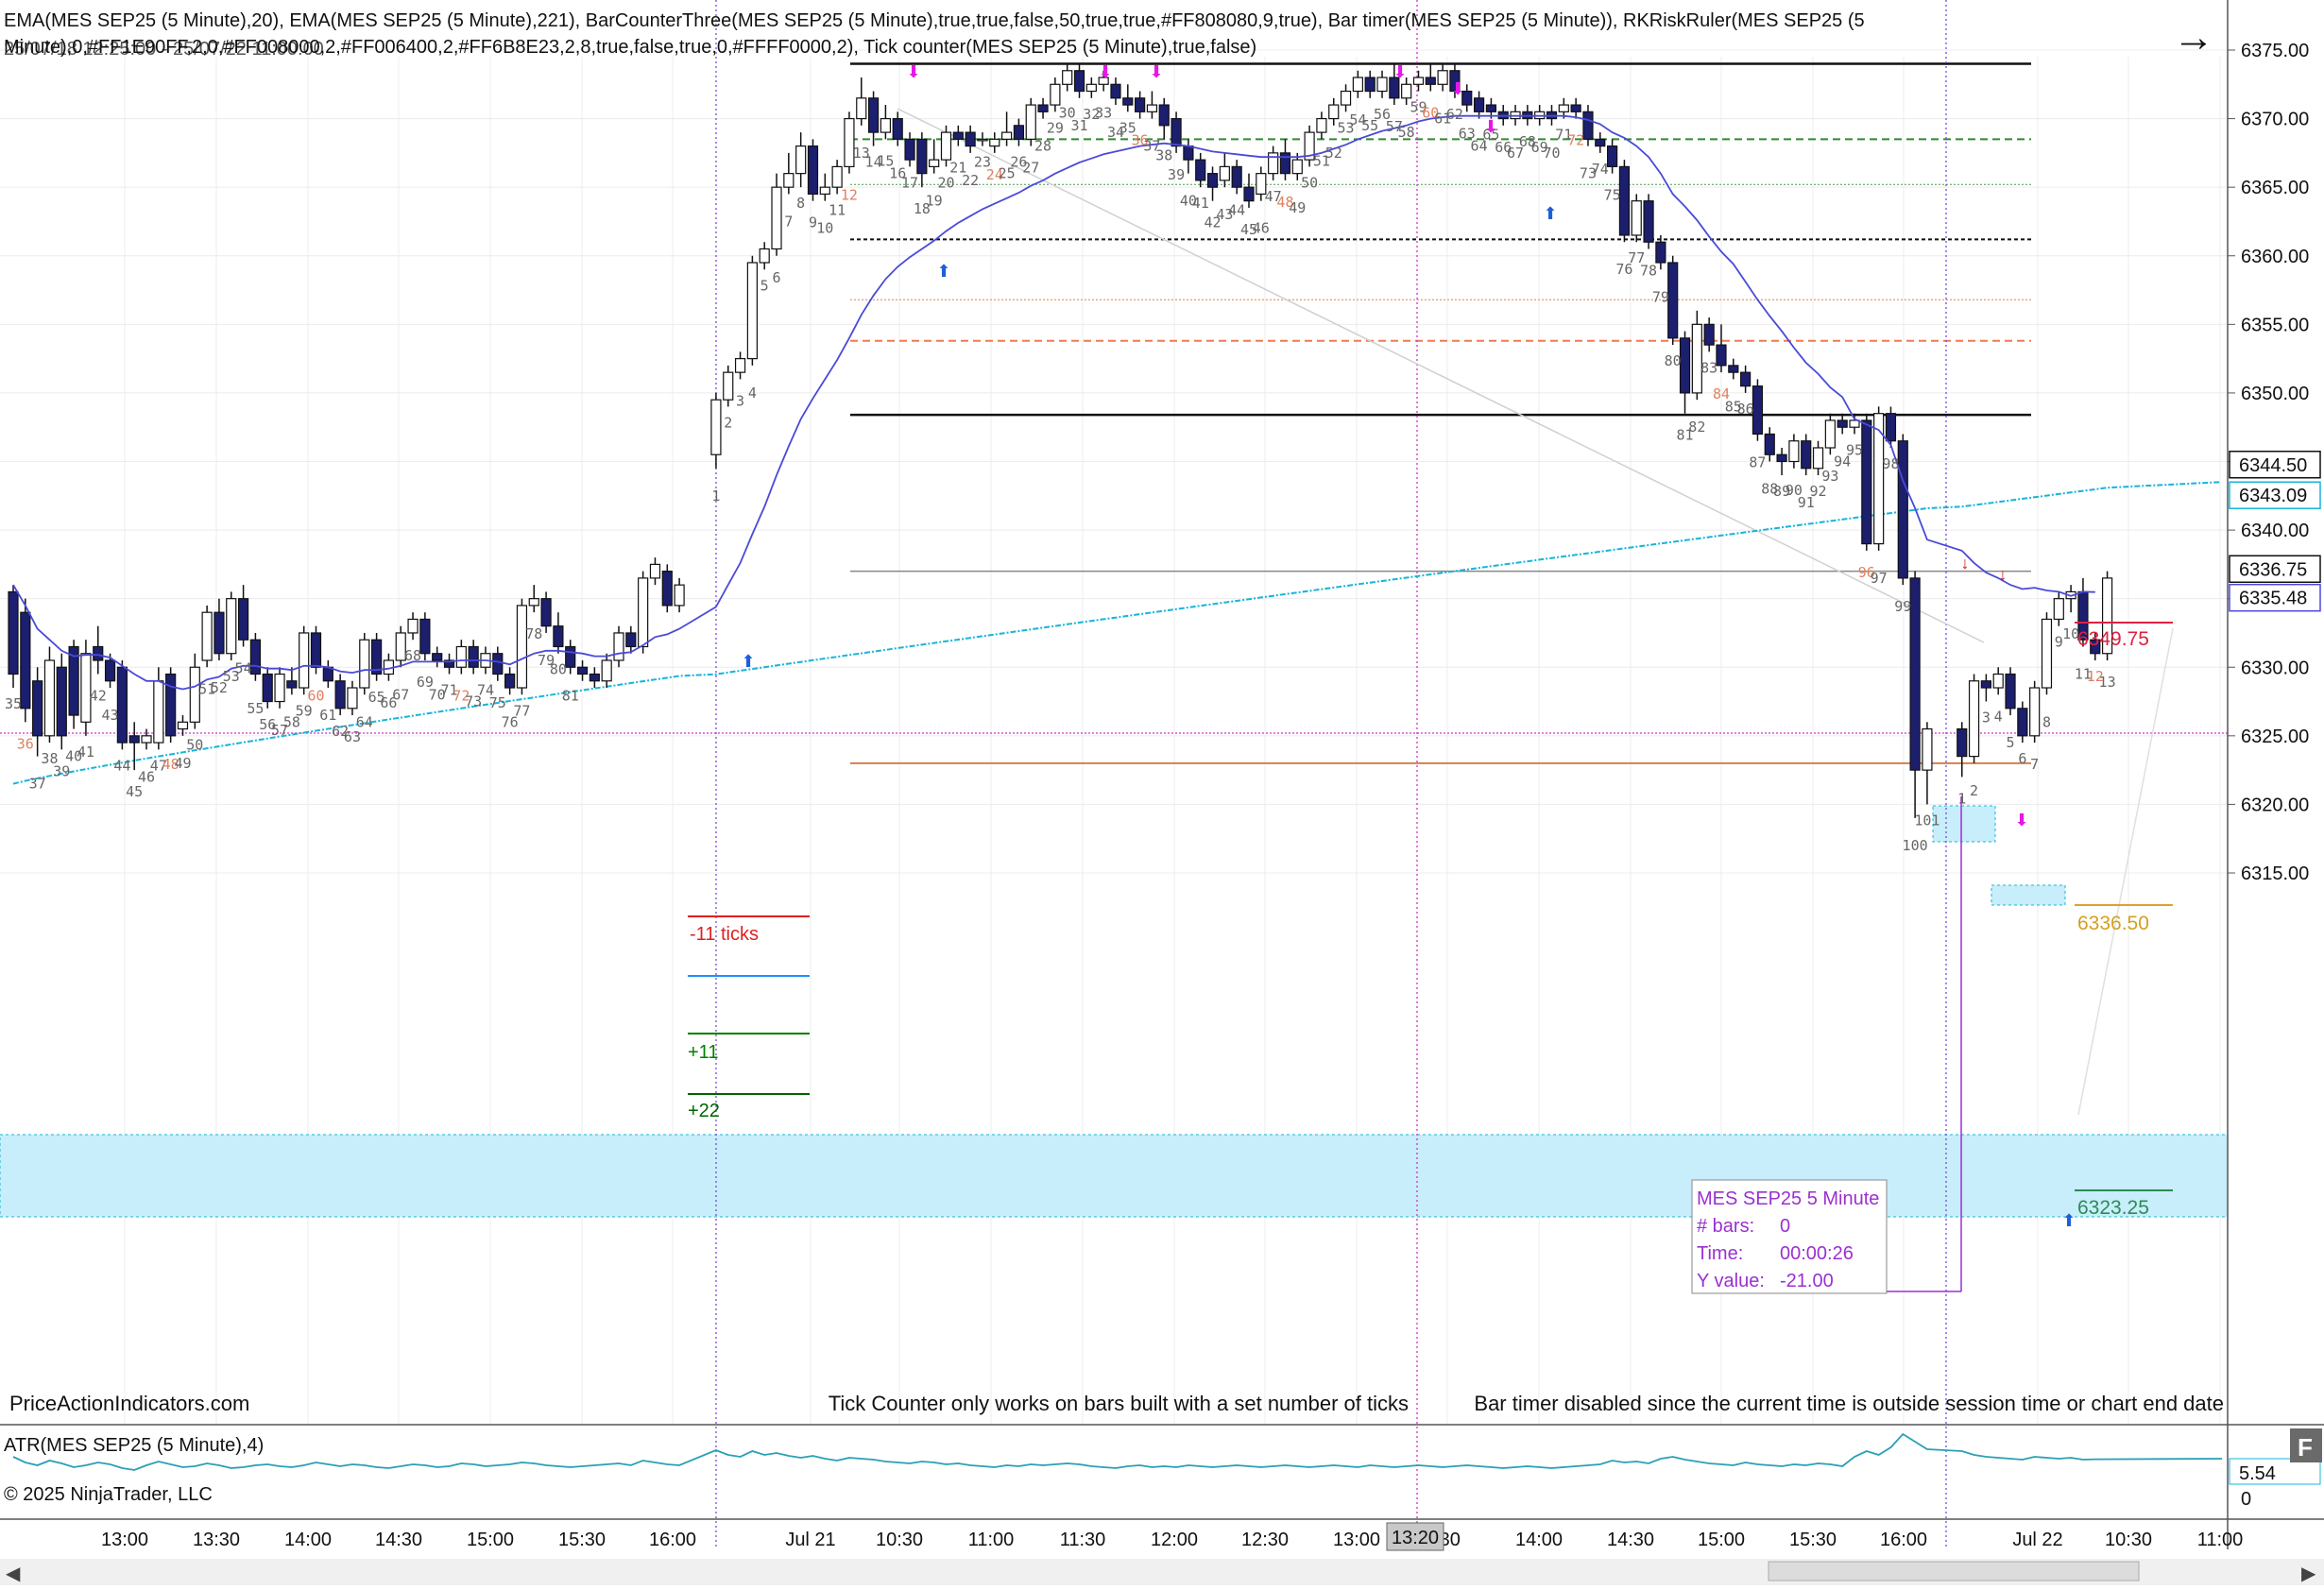 This screenshot has width=2324, height=1590. I want to click on horizontal-scrollbar: ◀ ▶, so click(1162, 1572).